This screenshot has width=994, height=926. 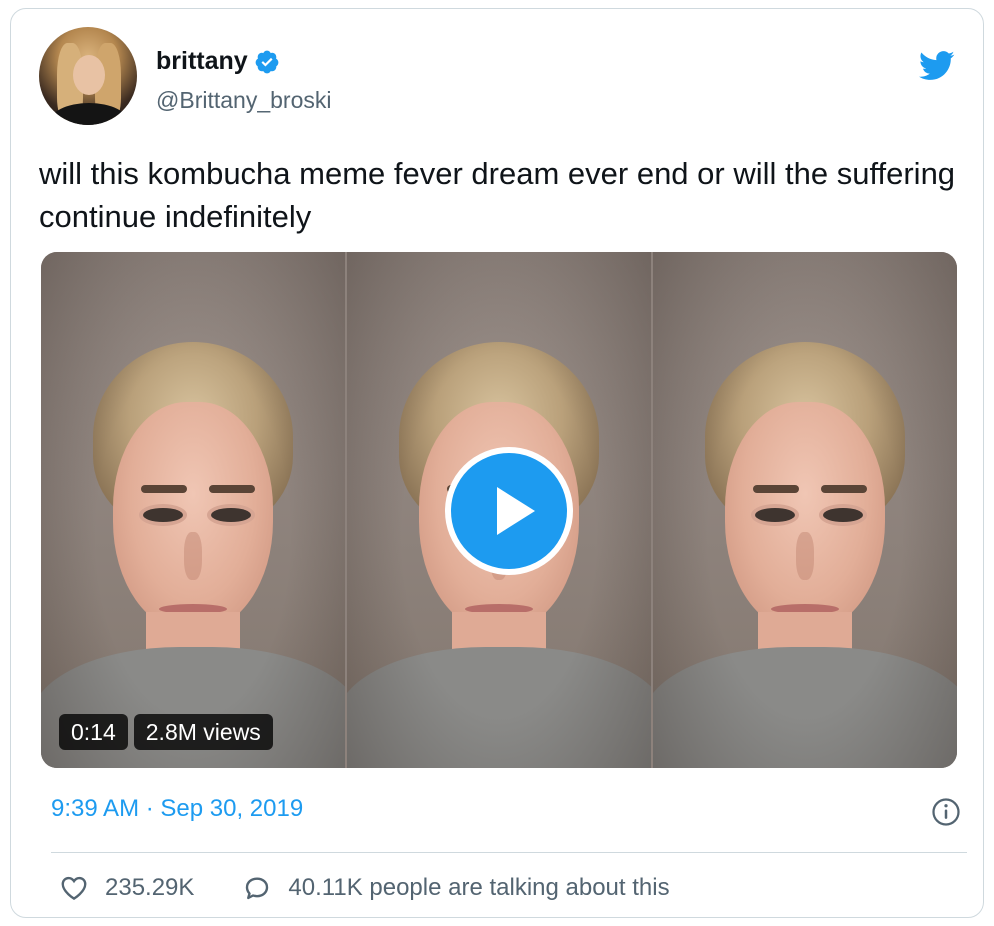 I want to click on video-badges: 0:14 2.8M views, so click(x=166, y=732).